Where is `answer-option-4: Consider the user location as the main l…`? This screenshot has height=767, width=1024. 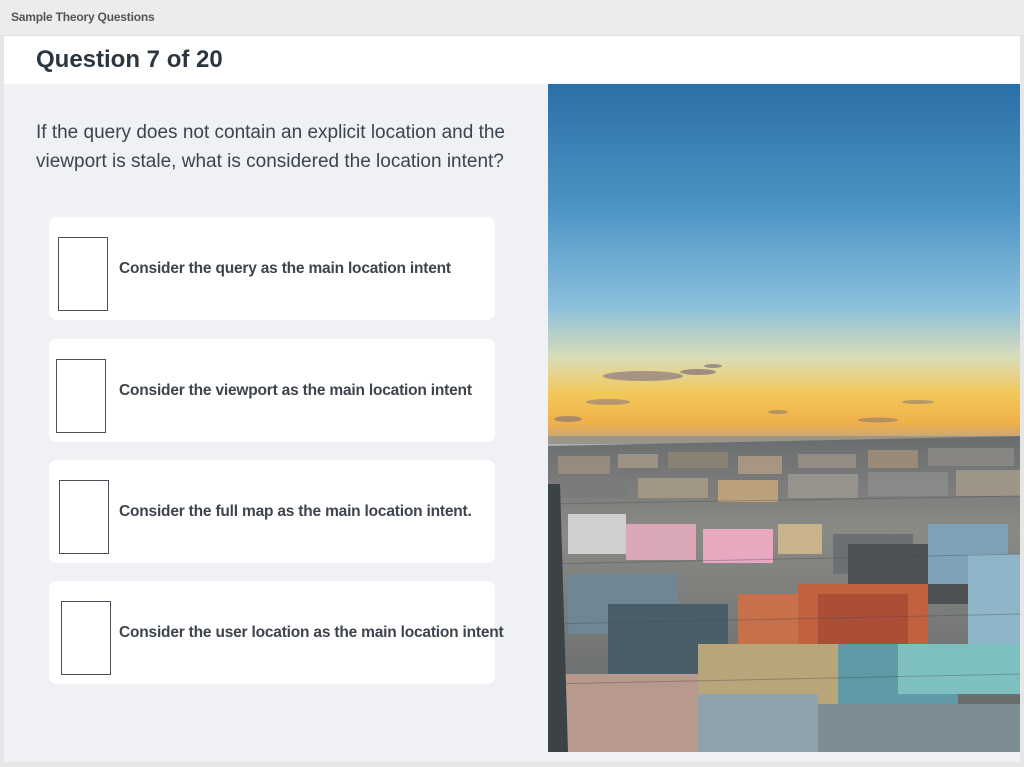
answer-option-4: Consider the user location as the main l… is located at coordinates (276, 632).